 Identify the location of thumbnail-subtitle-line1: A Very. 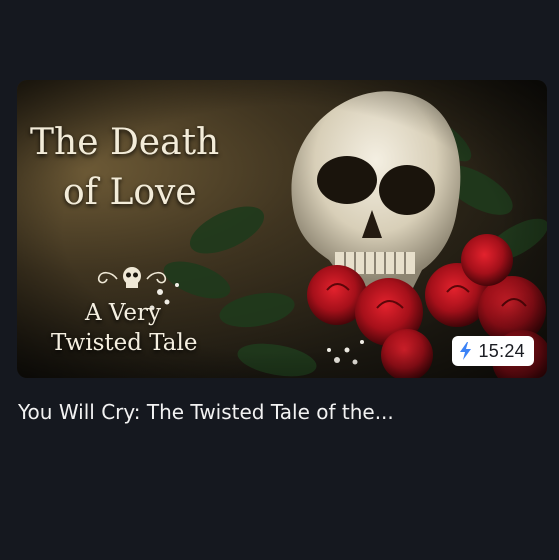
(123, 313).